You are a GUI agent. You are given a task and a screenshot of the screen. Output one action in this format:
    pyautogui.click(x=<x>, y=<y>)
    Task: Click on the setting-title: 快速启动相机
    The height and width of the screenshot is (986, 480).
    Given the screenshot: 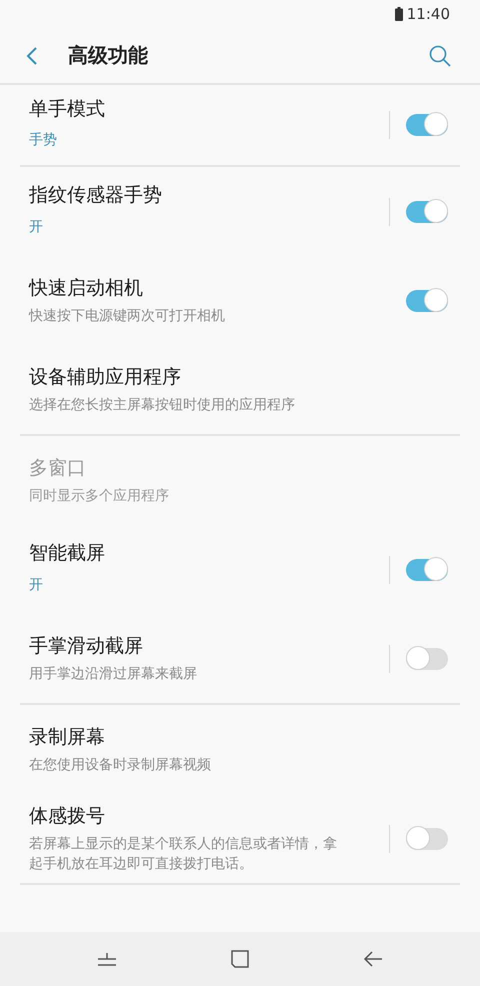 What is the action you would take?
    pyautogui.click(x=86, y=287)
    